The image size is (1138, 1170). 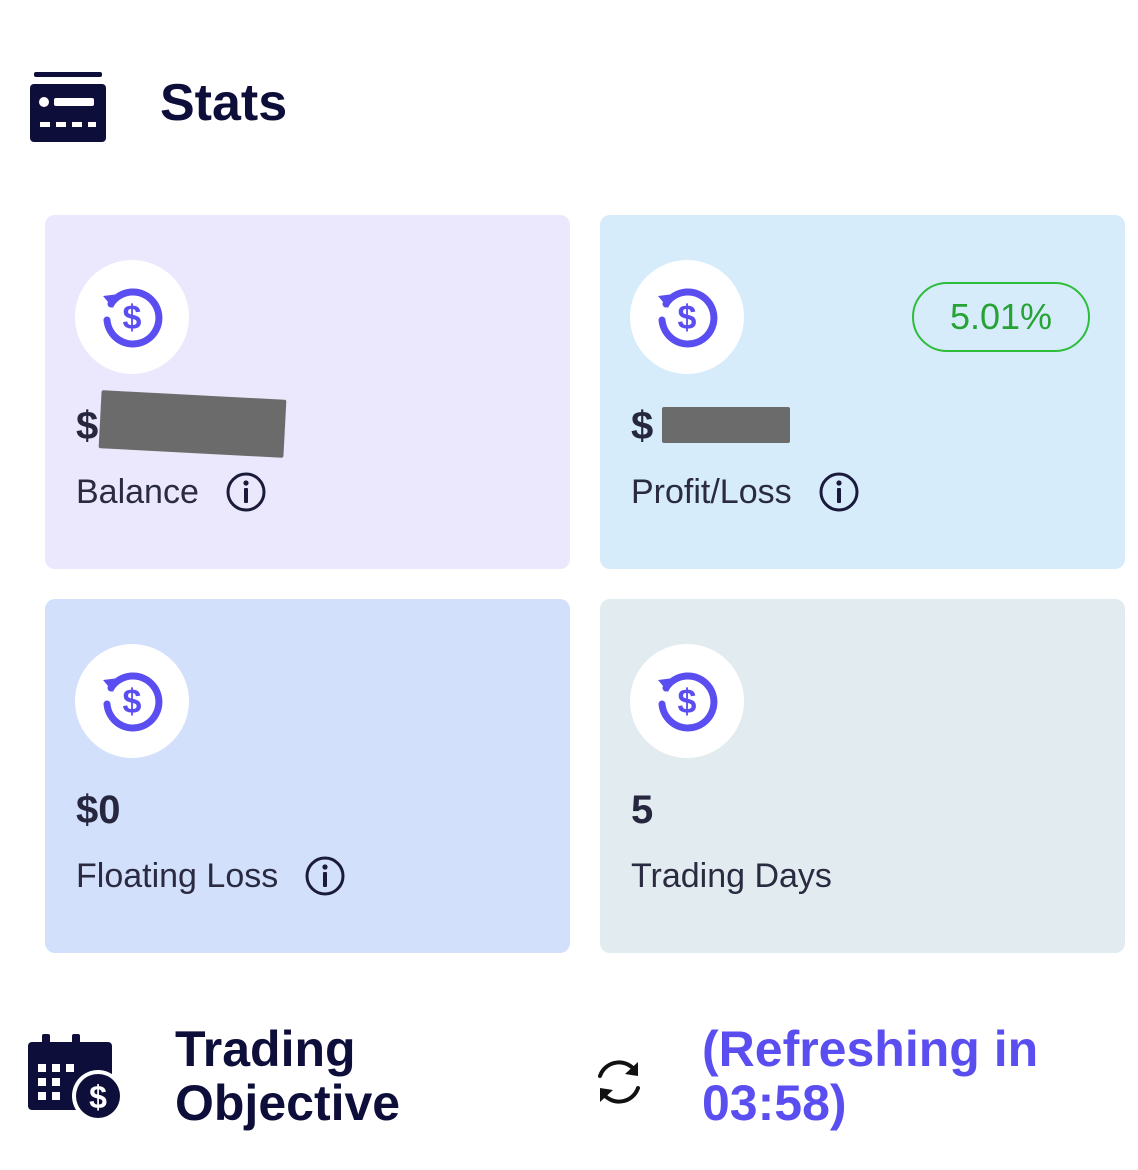 What do you see at coordinates (774, 1103) in the screenshot?
I see `refresh-countdown-line2: 03:58)` at bounding box center [774, 1103].